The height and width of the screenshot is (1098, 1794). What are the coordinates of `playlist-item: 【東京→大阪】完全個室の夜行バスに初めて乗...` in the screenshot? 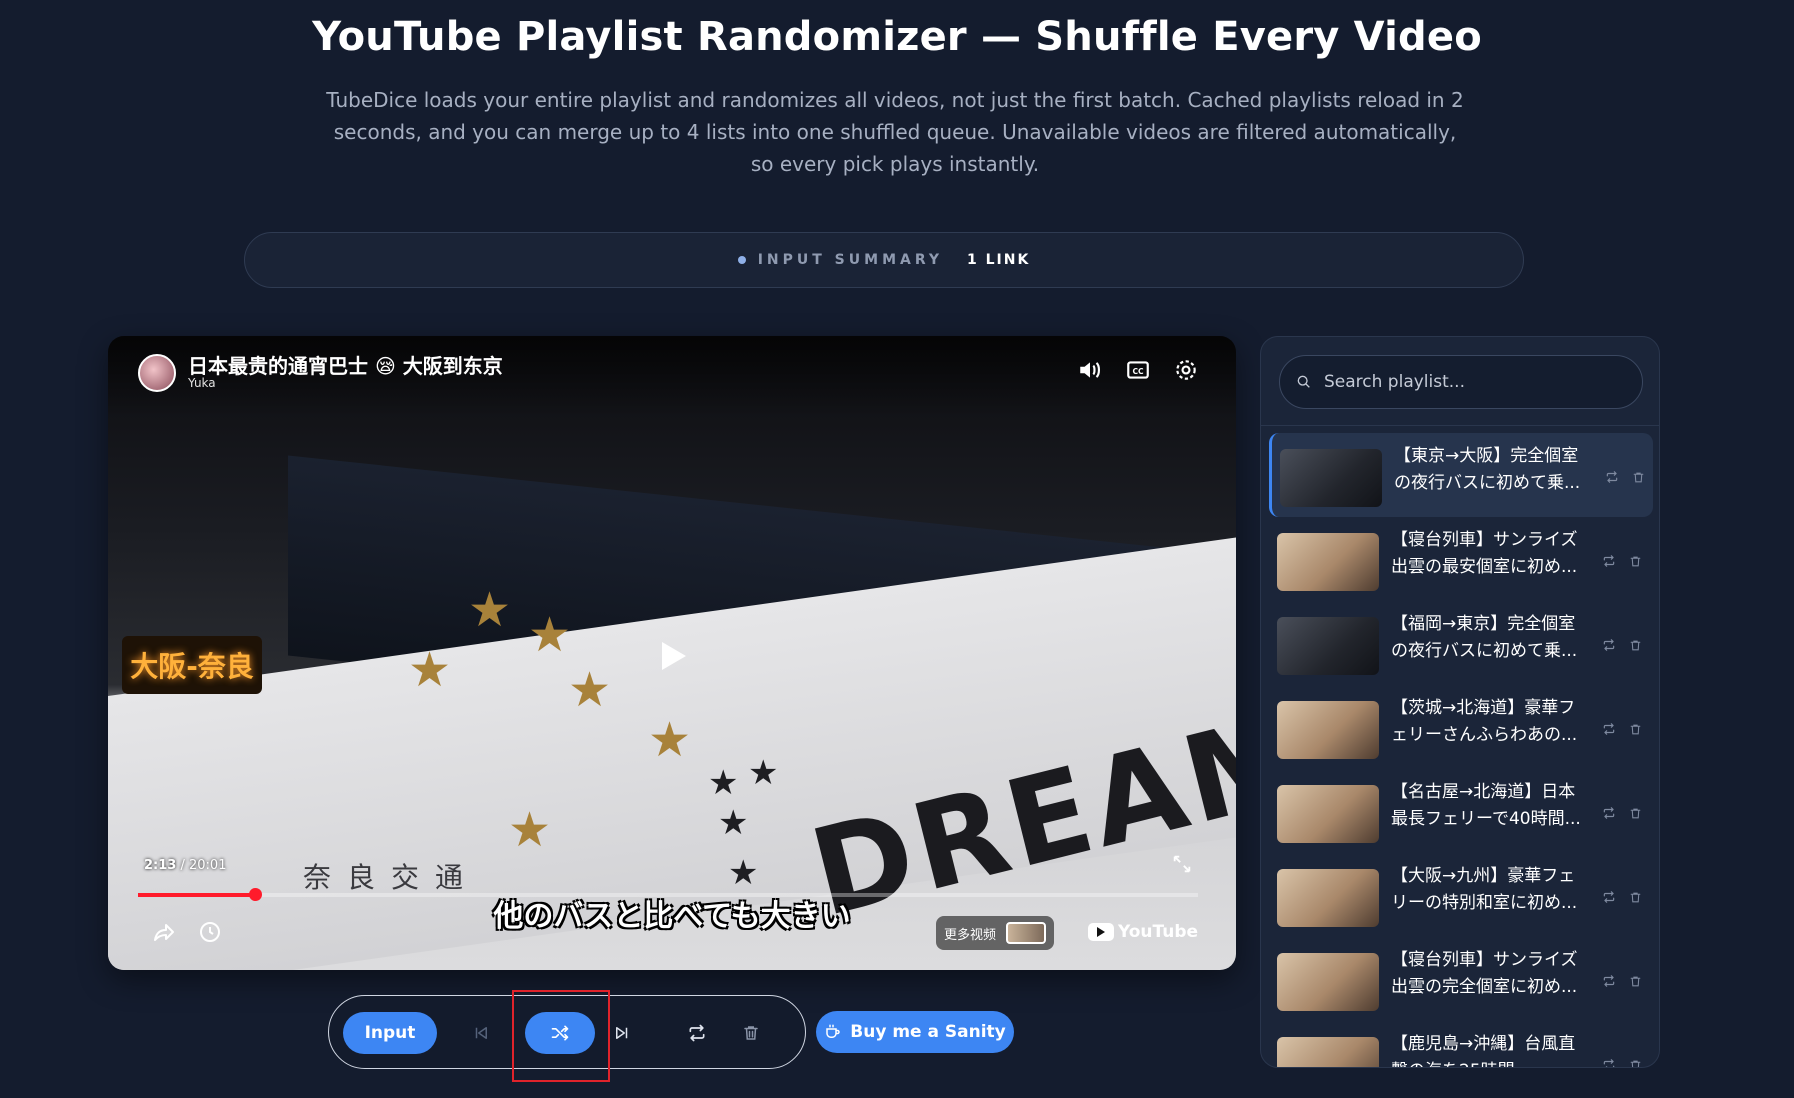 It's located at (1461, 475).